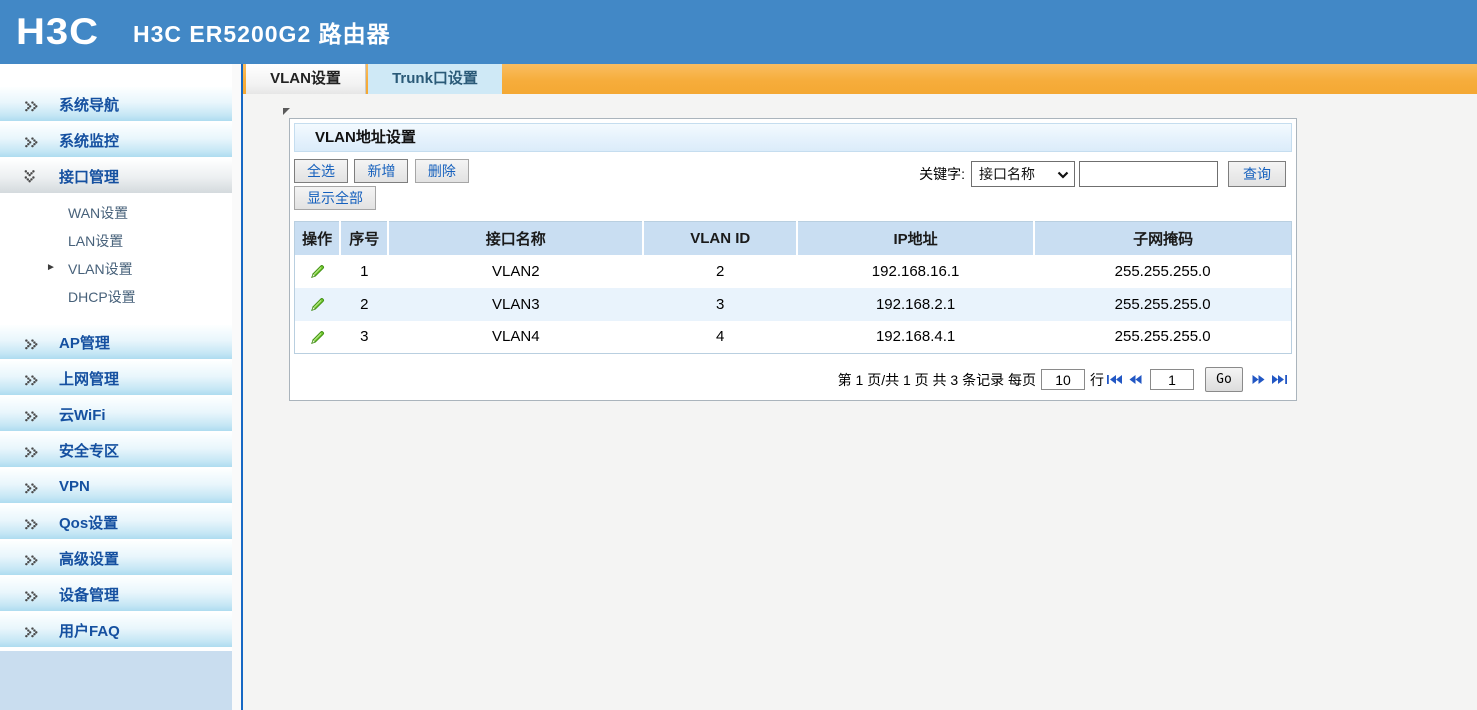  Describe the element at coordinates (1279, 379) in the screenshot. I see `last-page-icon` at that location.